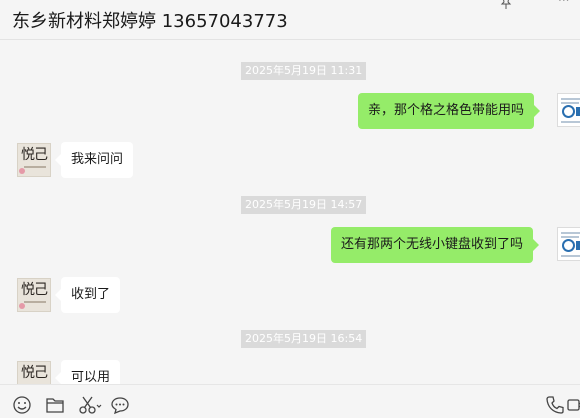 The image size is (580, 418). What do you see at coordinates (555, 405) in the screenshot?
I see `phone-icon` at bounding box center [555, 405].